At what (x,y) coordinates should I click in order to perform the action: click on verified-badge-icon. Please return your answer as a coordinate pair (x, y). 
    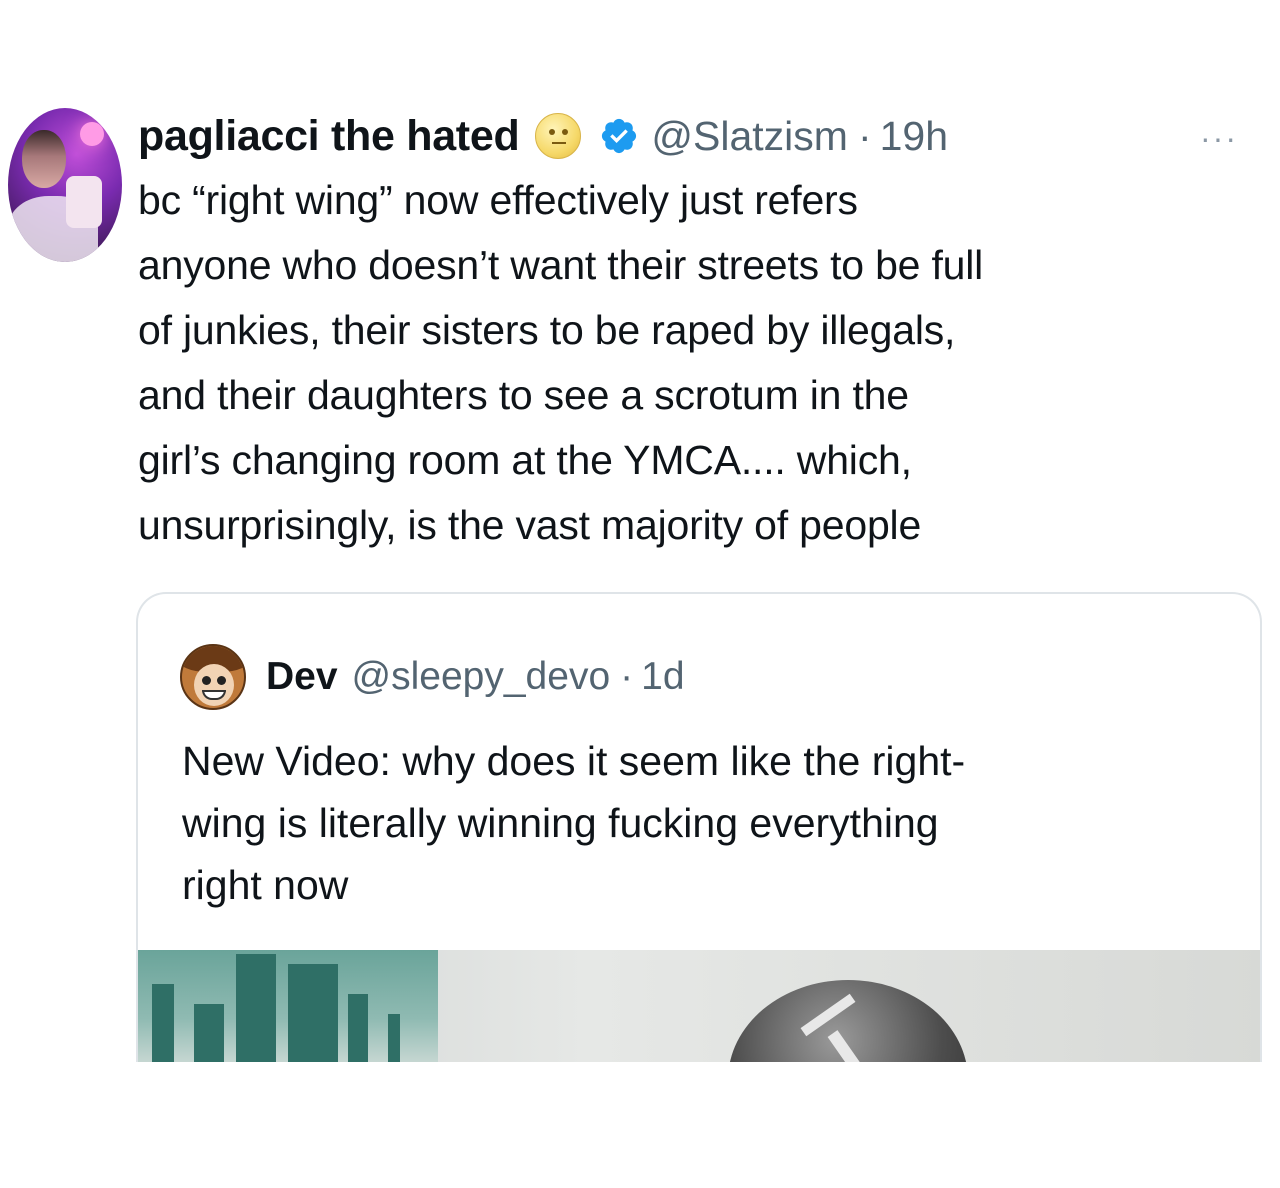
    Looking at the image, I should click on (619, 136).